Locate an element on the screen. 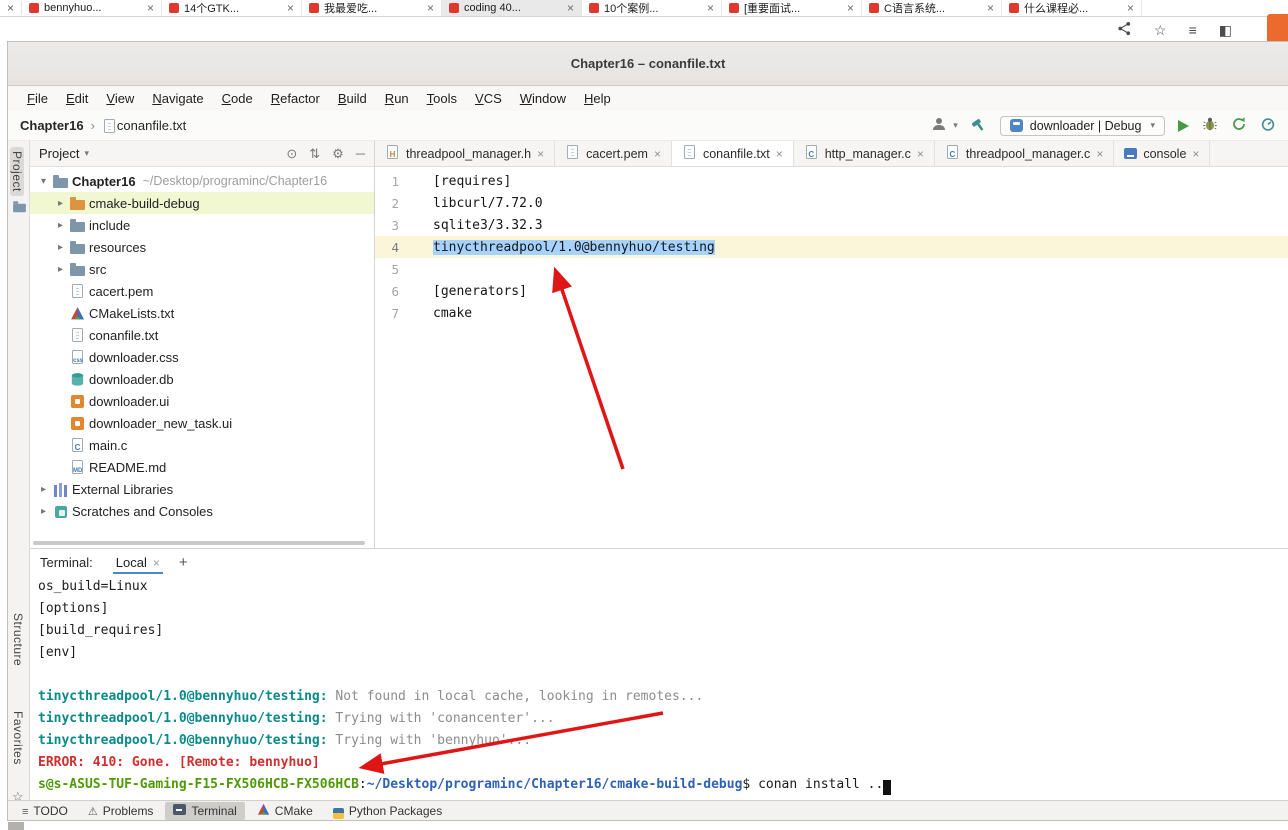 Image resolution: width=1288 pixels, height=830 pixels. tree-item: MD README.md is located at coordinates (202, 467).